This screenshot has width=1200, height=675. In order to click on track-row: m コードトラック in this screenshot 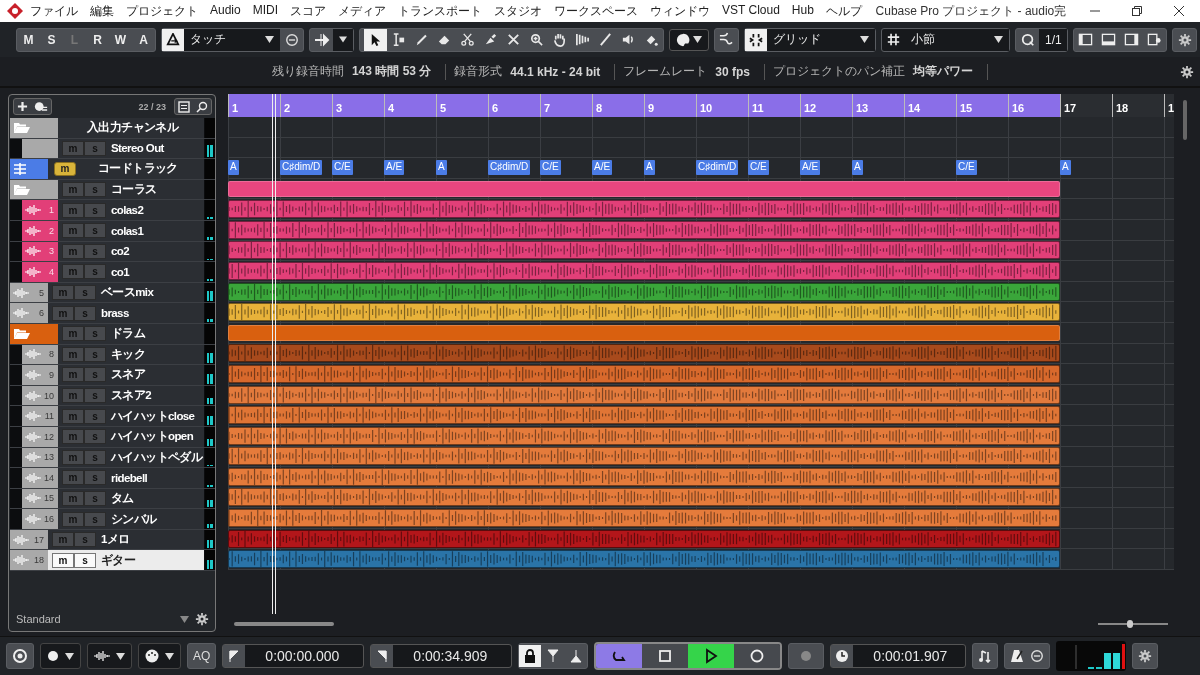, I will do `click(112, 169)`.